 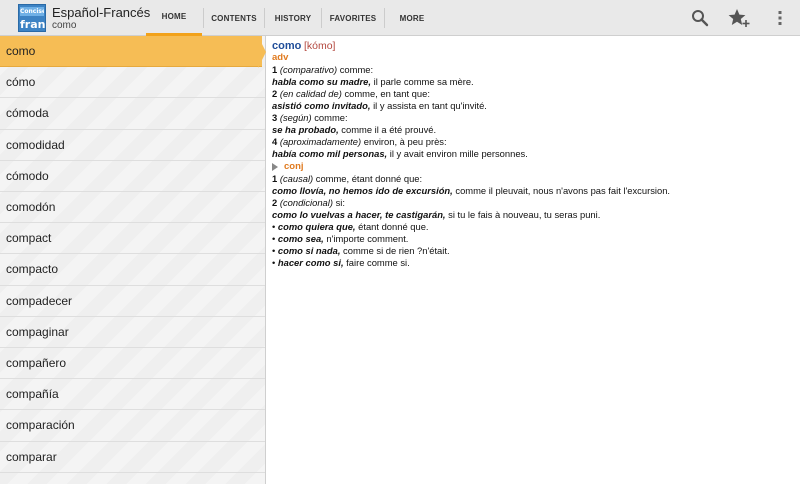 What do you see at coordinates (310, 262) in the screenshot?
I see `phrase-text: hacer como si,` at bounding box center [310, 262].